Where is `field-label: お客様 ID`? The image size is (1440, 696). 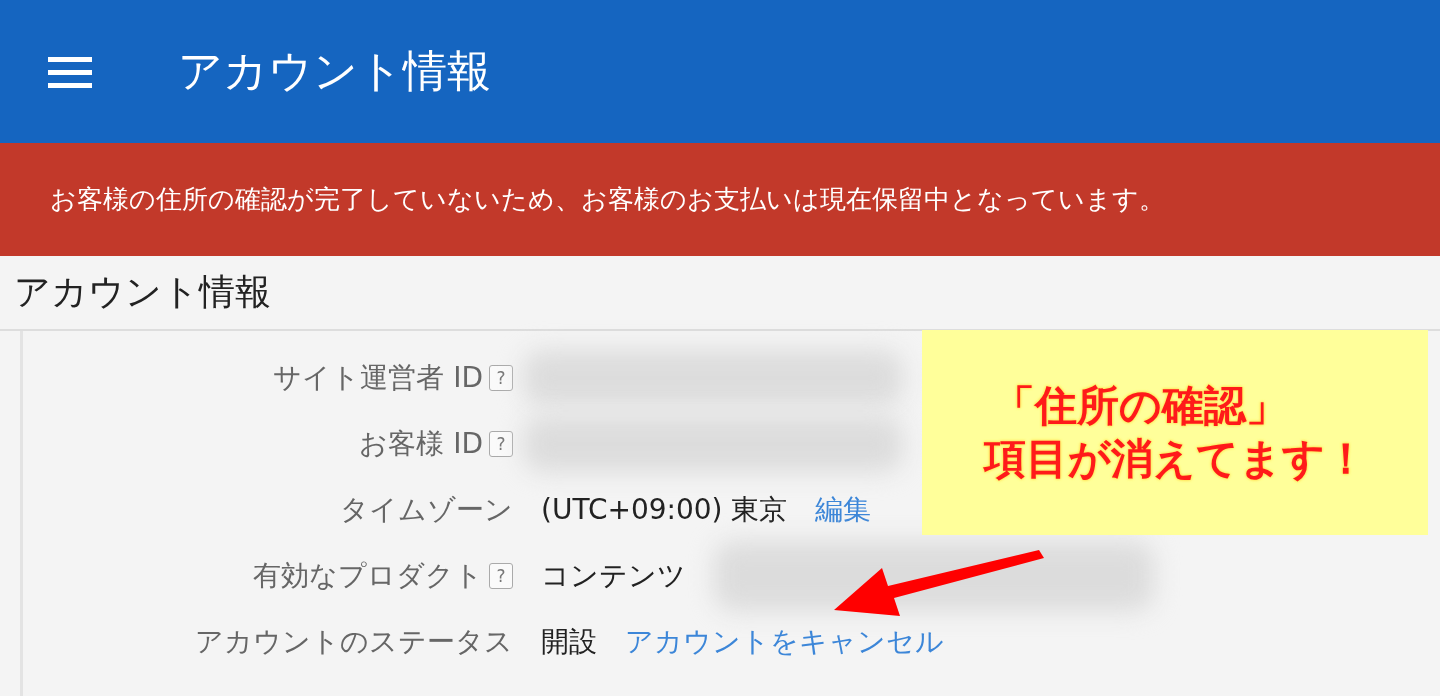
field-label: お客様 ID is located at coordinates (421, 444).